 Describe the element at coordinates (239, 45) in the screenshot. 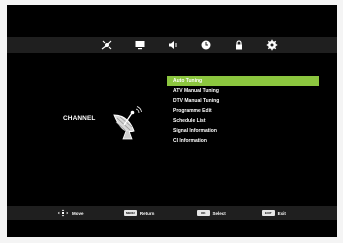

I see `lock-icon` at that location.